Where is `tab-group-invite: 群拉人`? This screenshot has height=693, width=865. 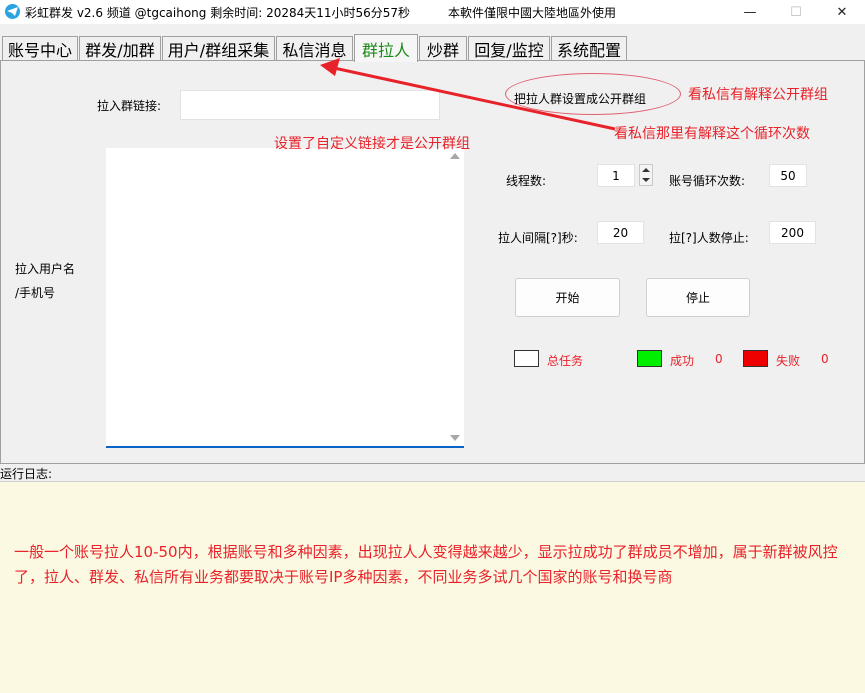 tab-group-invite: 群拉人 is located at coordinates (386, 48).